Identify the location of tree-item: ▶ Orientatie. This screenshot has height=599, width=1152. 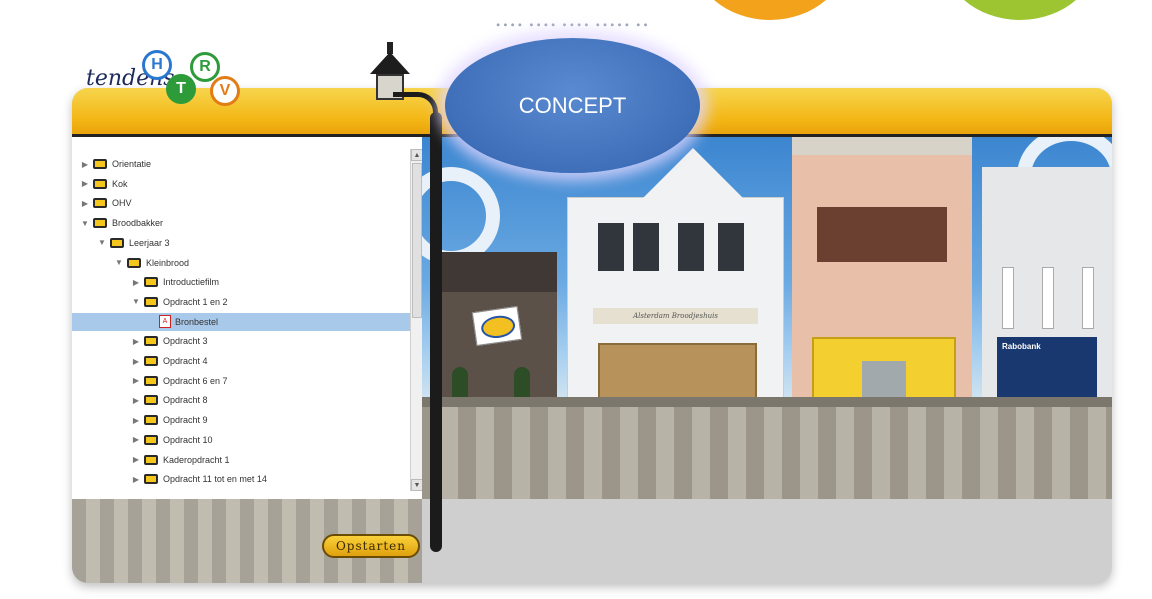
(236, 164).